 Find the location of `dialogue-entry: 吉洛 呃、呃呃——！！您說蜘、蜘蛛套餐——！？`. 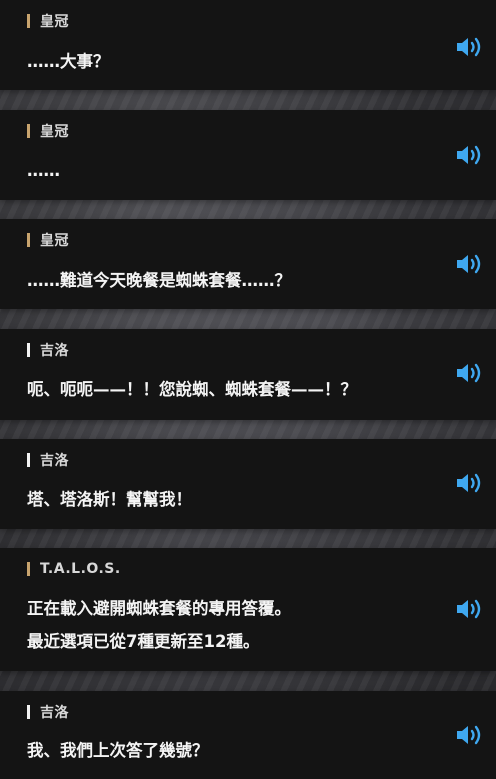

dialogue-entry: 吉洛 呃、呃呃——！！您說蜘、蜘蛛套餐——！？ is located at coordinates (248, 374).